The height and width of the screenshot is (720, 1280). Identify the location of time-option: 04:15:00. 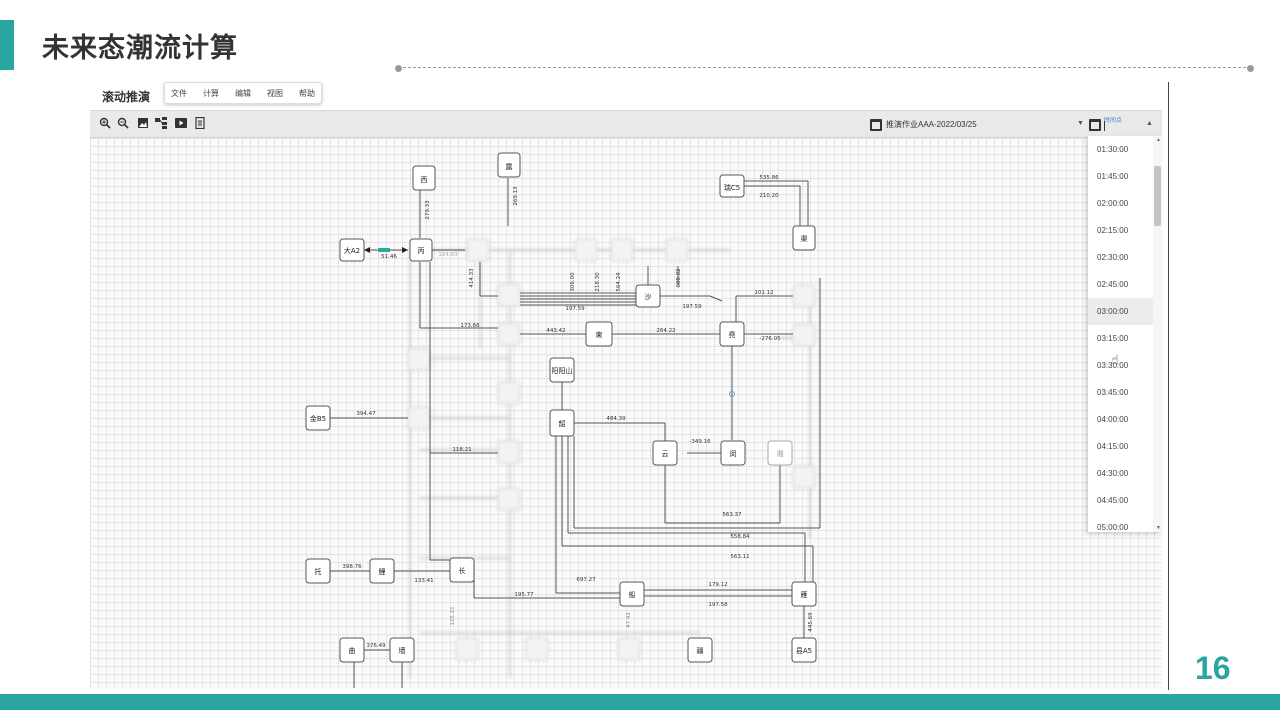
(1125, 446).